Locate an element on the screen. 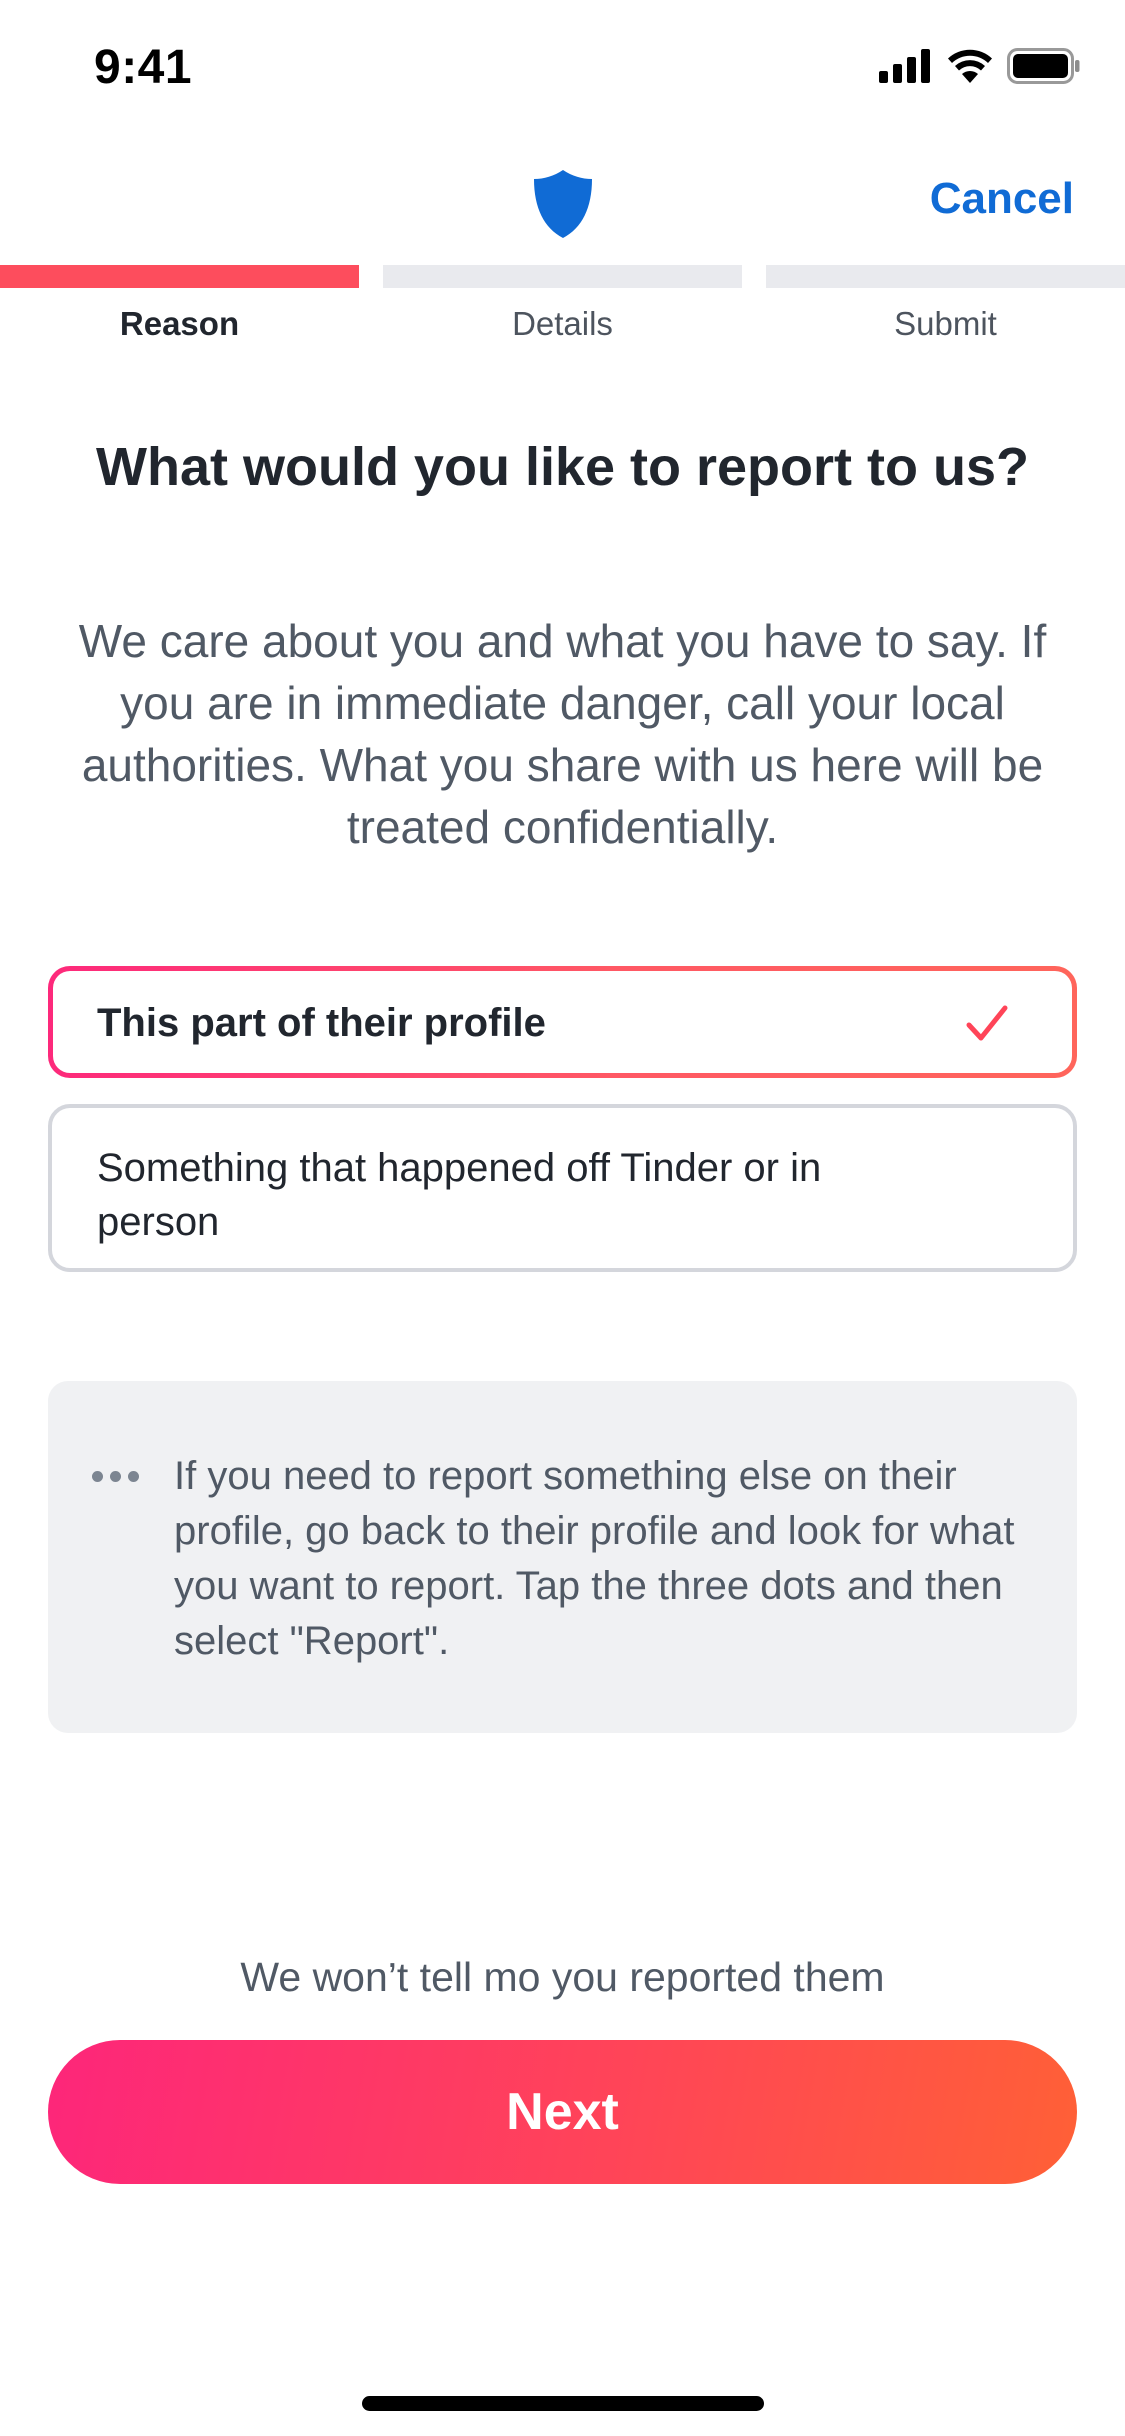 The width and height of the screenshot is (1125, 2436). step-label: Reason is located at coordinates (179, 323).